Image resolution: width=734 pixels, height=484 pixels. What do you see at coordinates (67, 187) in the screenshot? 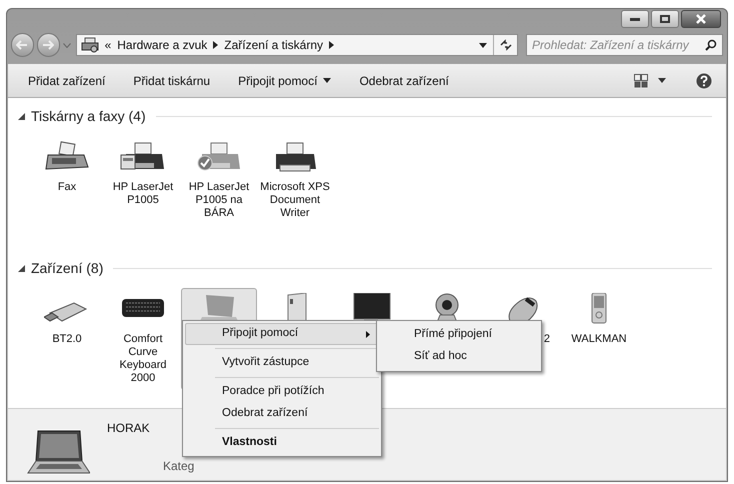
I see `device-label: Fax` at bounding box center [67, 187].